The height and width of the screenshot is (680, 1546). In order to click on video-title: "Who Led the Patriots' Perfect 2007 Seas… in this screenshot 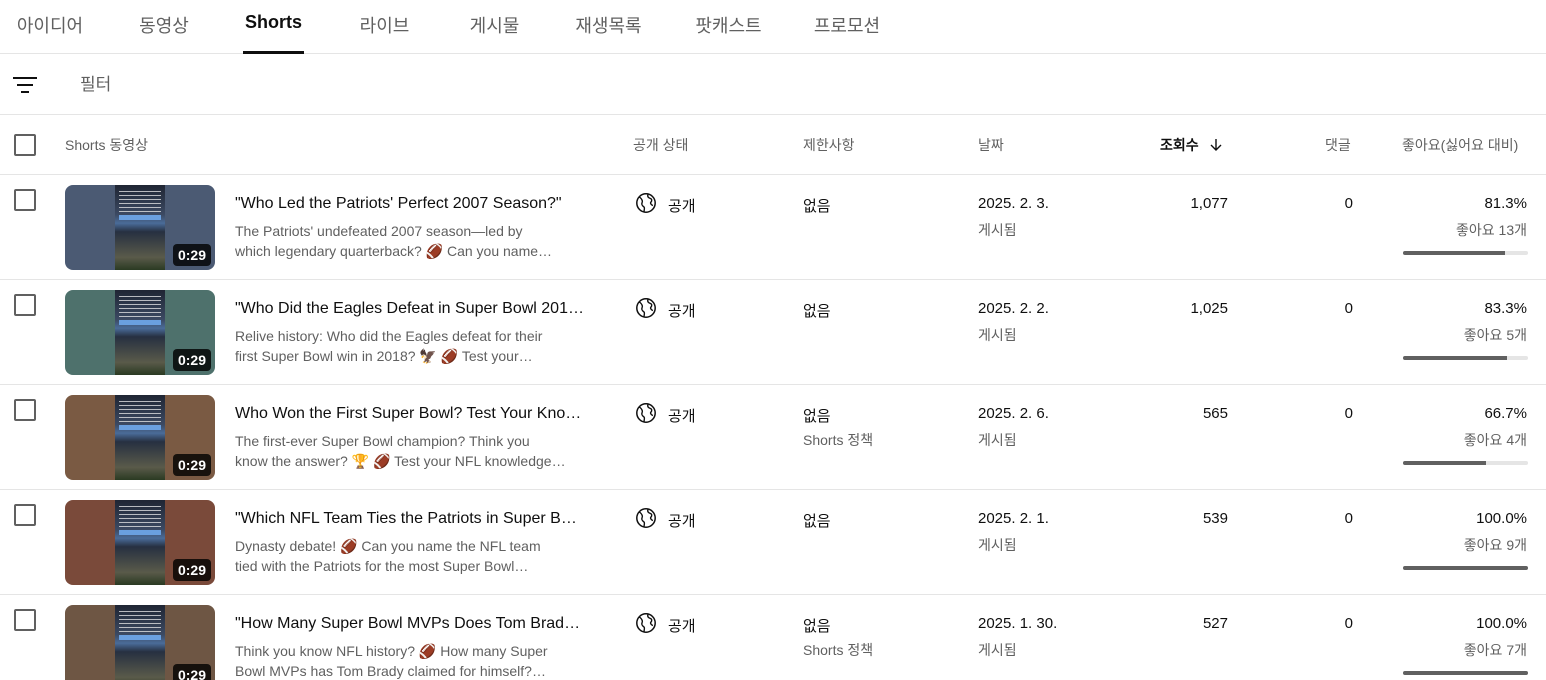, I will do `click(410, 204)`.